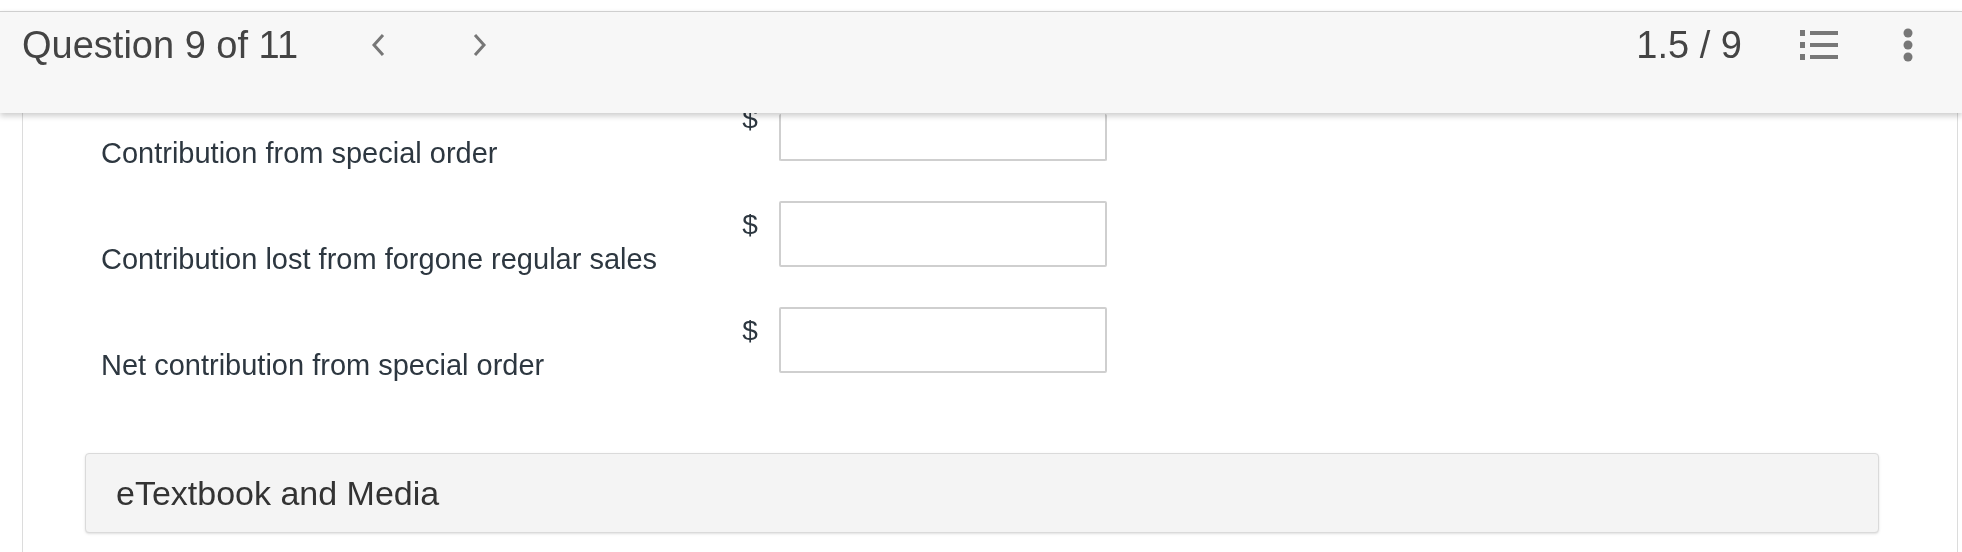 Image resolution: width=1962 pixels, height=552 pixels. Describe the element at coordinates (378, 45) in the screenshot. I see `chevron-left-icon` at that location.